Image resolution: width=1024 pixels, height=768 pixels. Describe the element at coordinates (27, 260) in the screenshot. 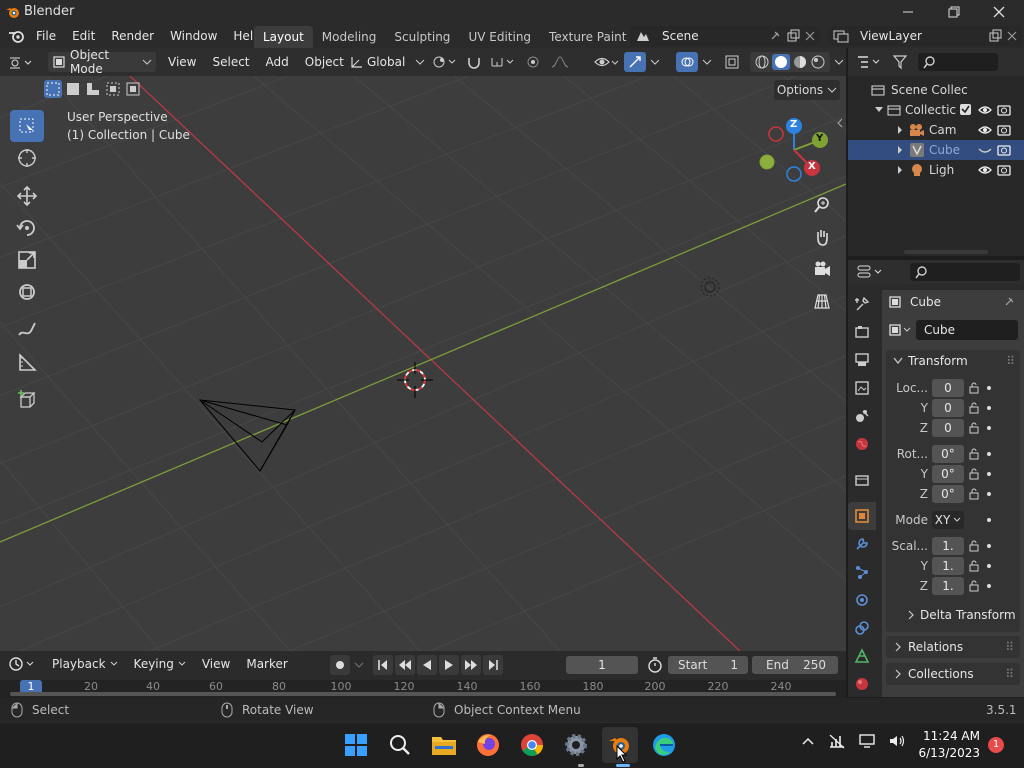

I see `tool-scale` at that location.